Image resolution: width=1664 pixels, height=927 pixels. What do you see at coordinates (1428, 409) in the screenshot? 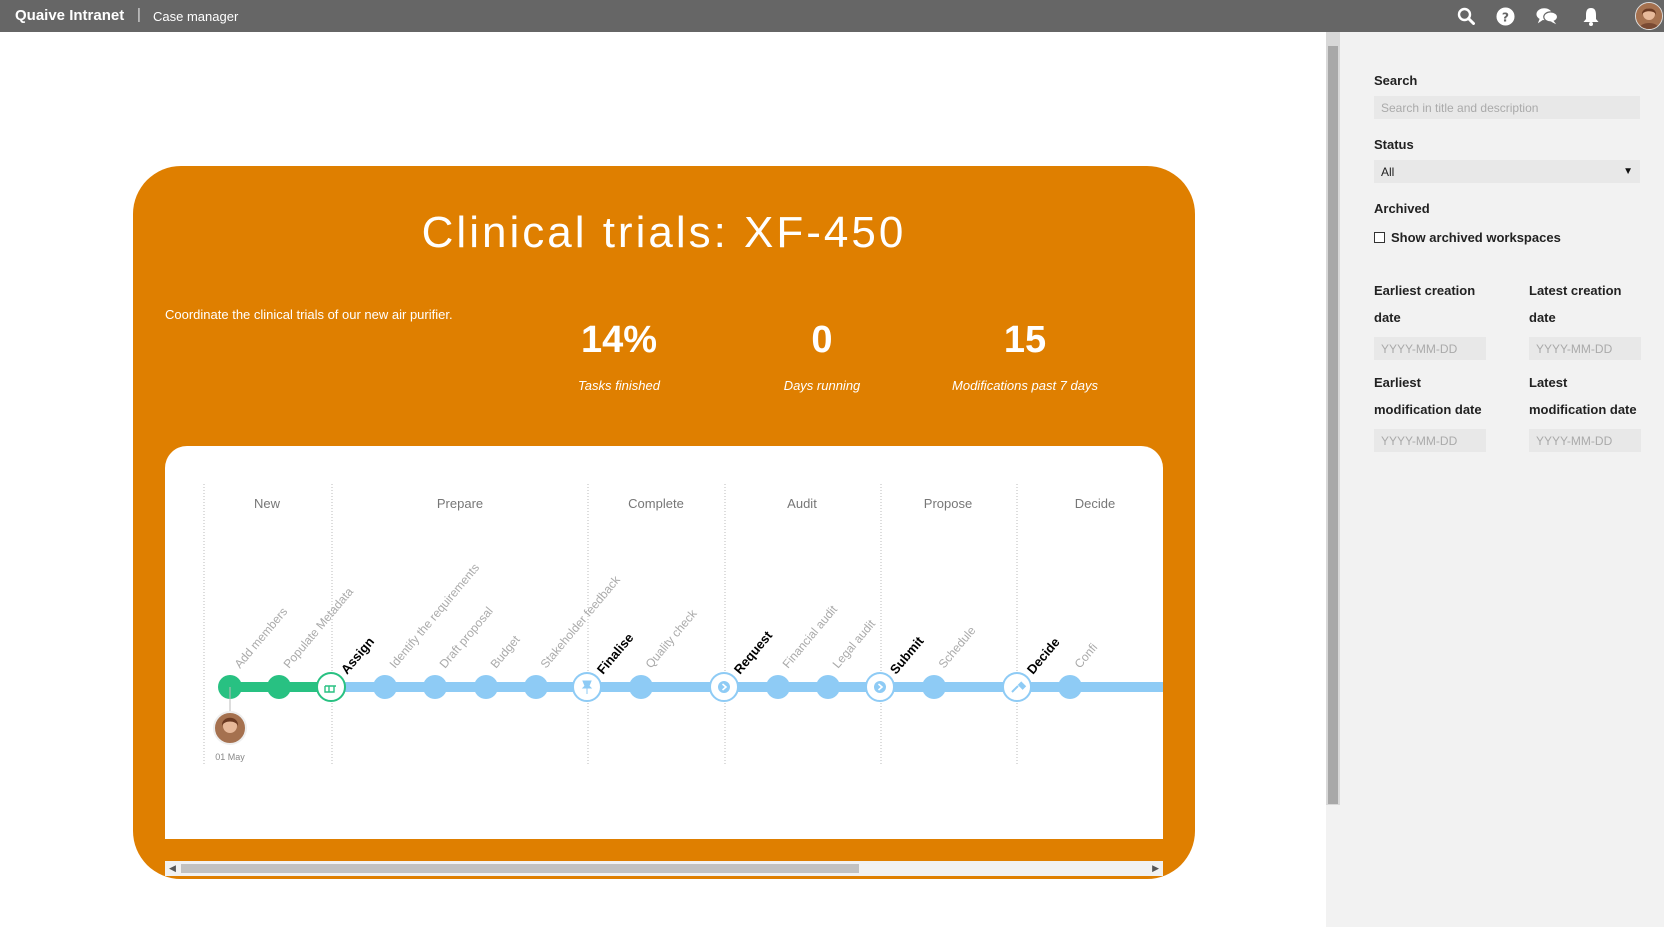
I see `earliest-modification-label-2: modification date` at bounding box center [1428, 409].